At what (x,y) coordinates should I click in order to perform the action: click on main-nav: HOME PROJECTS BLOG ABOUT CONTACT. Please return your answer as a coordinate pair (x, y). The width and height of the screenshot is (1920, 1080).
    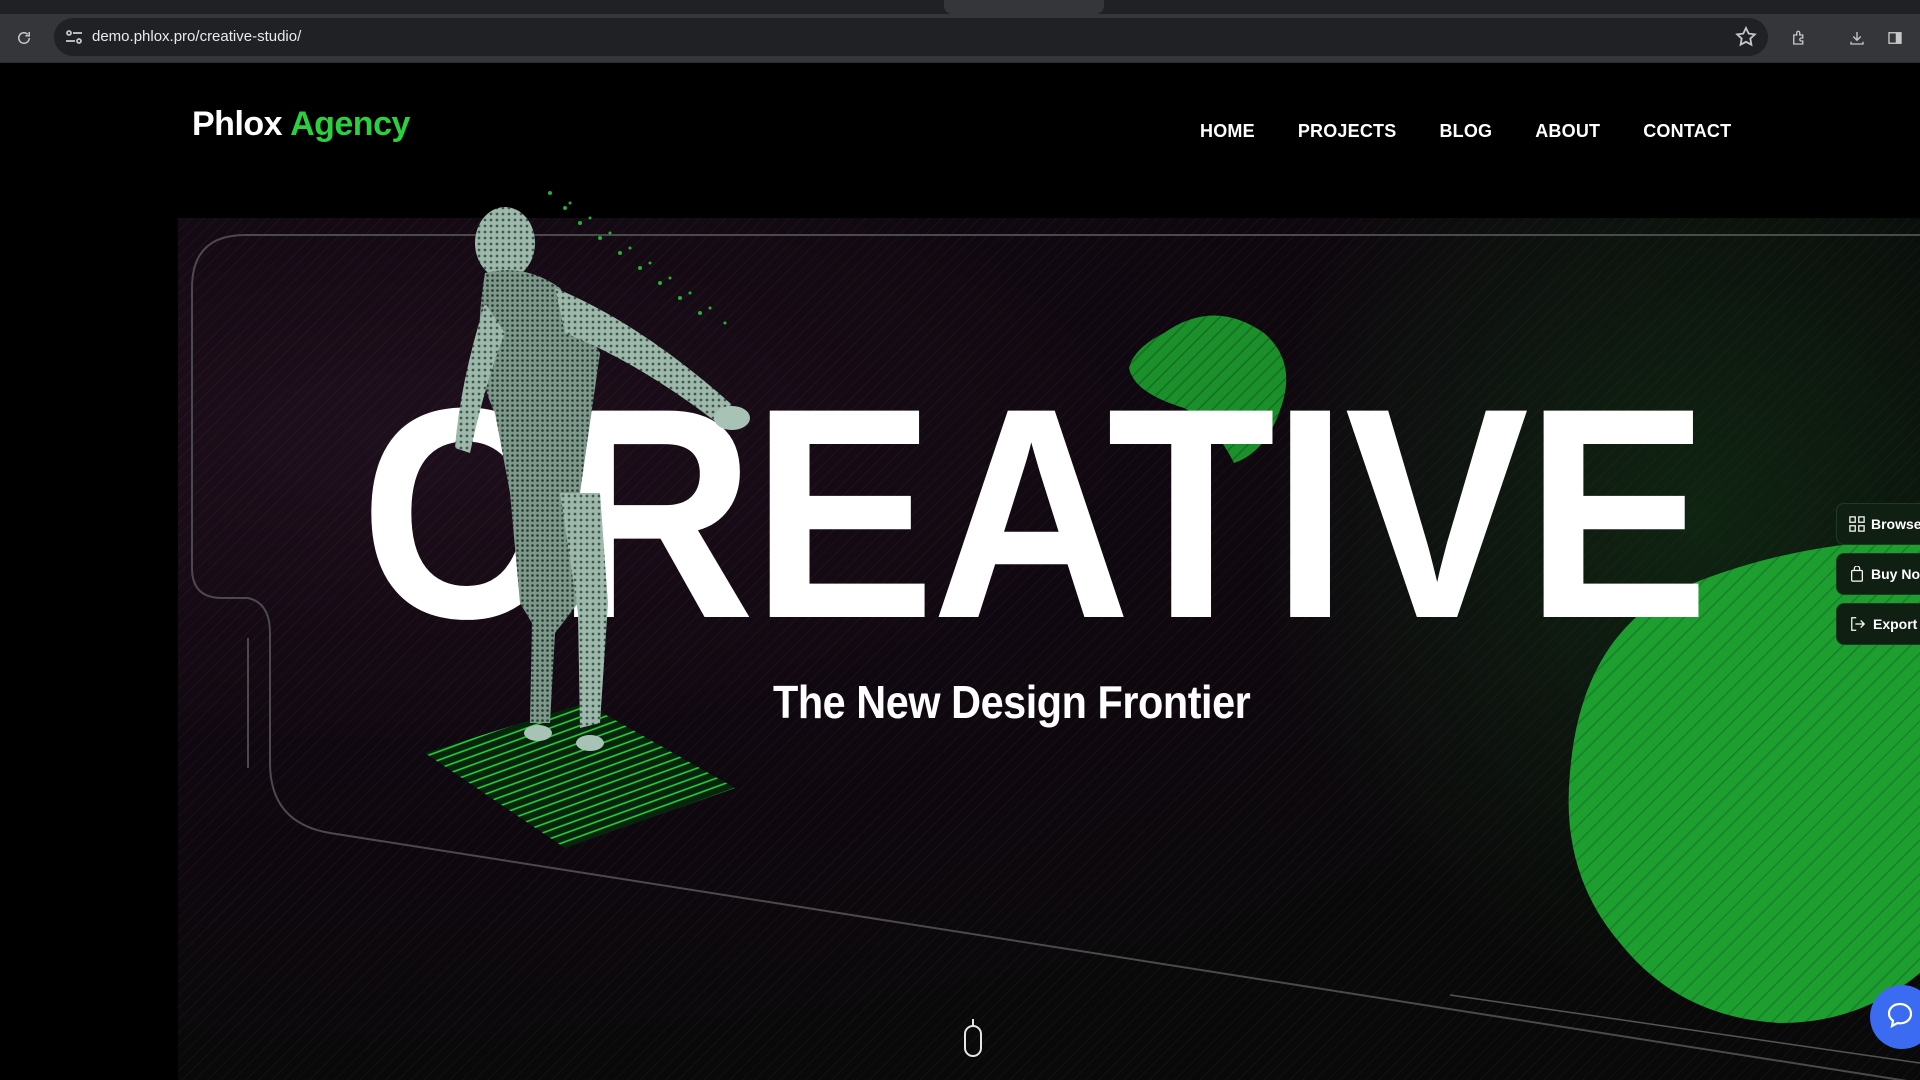
    Looking at the image, I should click on (1465, 131).